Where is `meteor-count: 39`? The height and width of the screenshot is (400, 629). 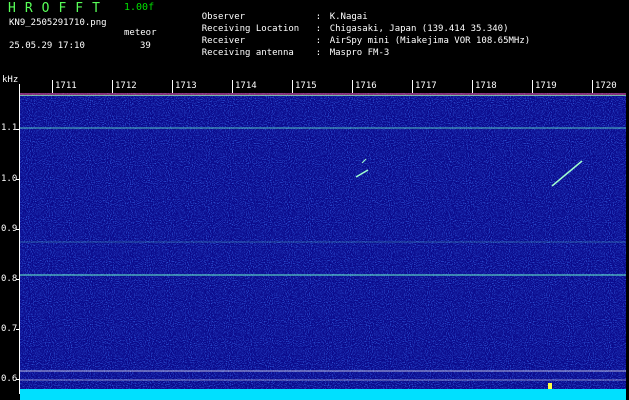
meteor-count: 39 is located at coordinates (145, 46).